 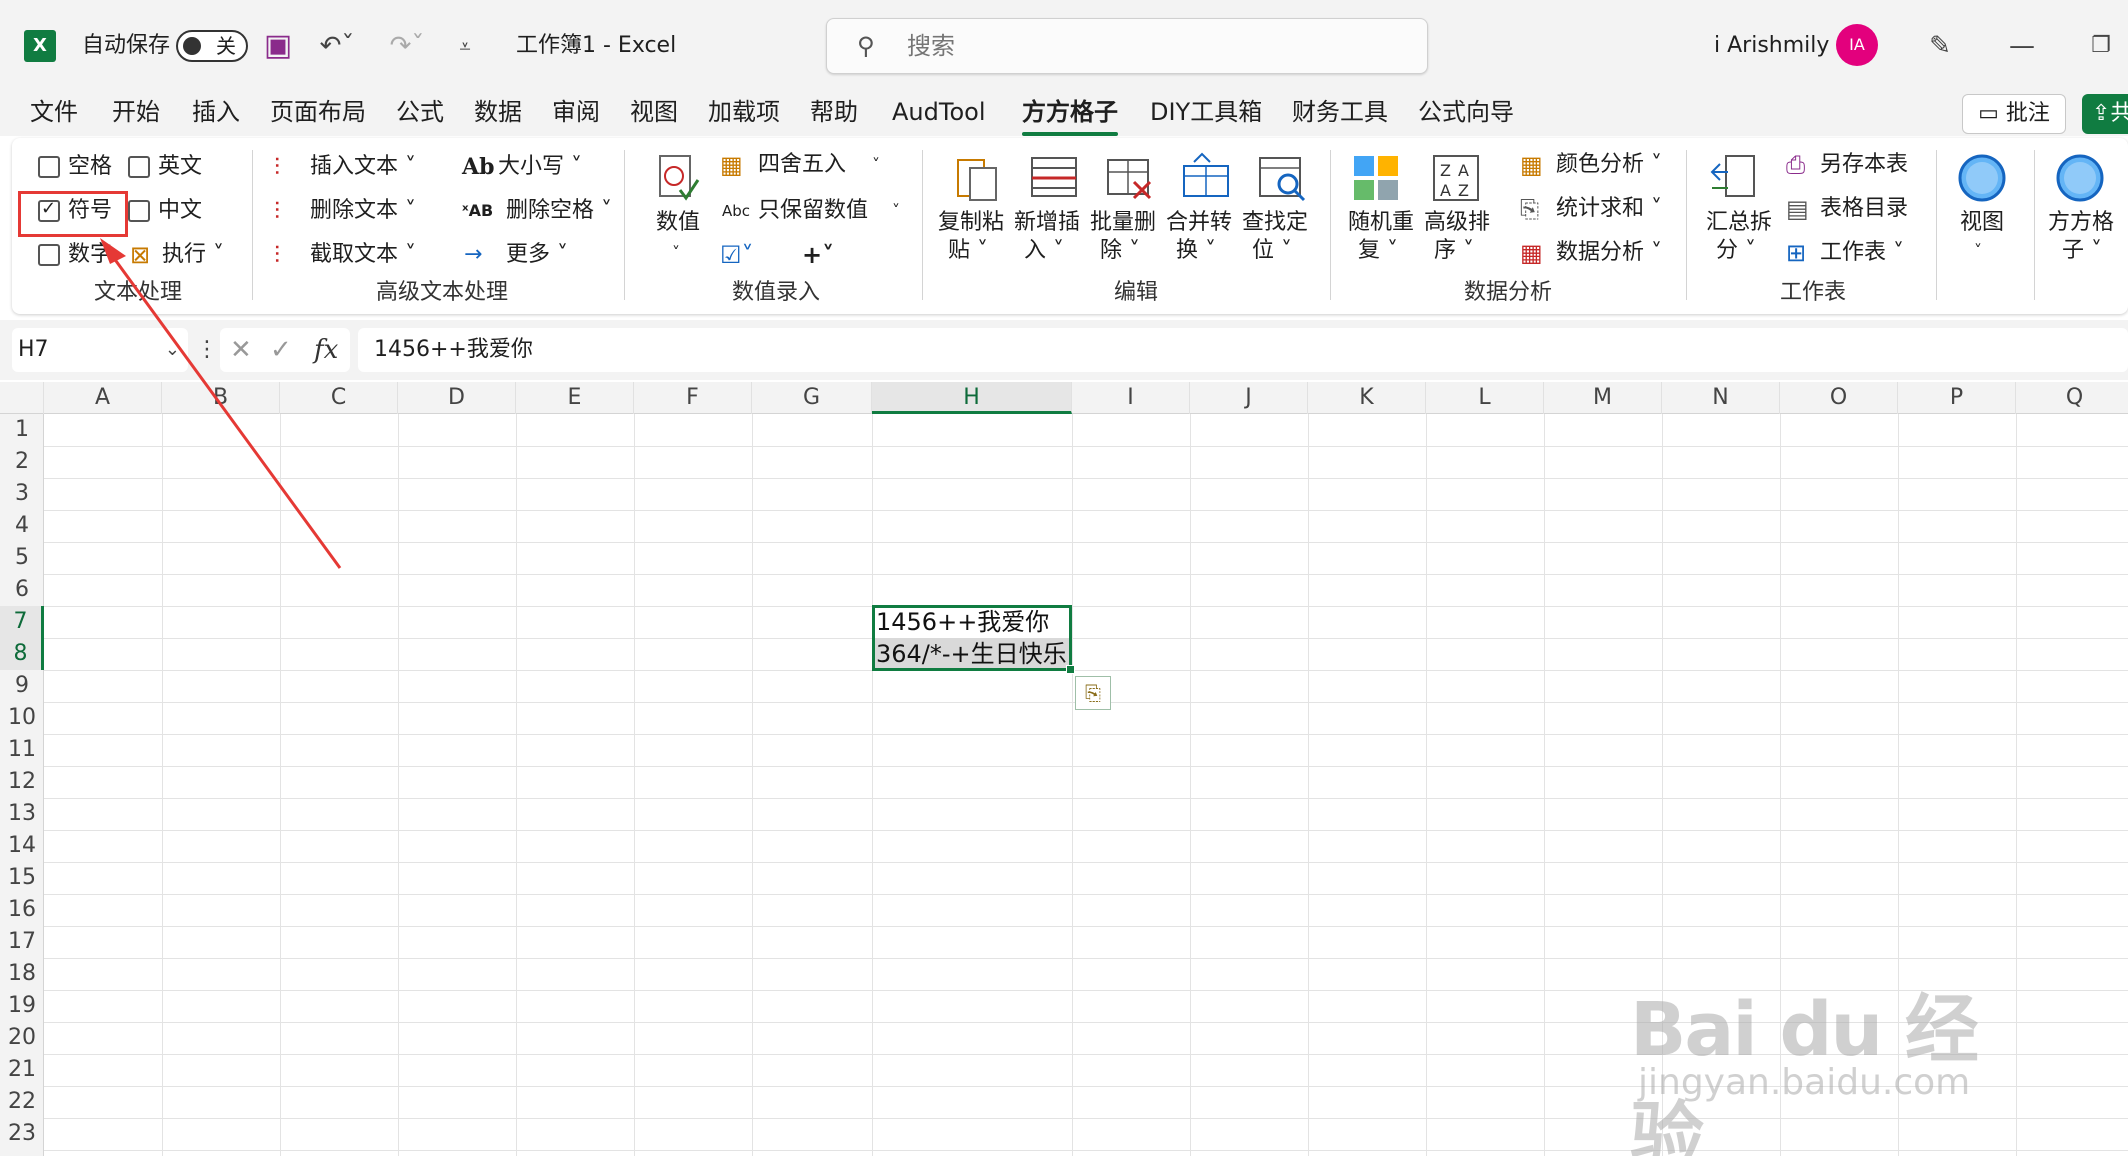 What do you see at coordinates (1609, 165) in the screenshot?
I see `color-analysis-button: 颜色分析 ˅` at bounding box center [1609, 165].